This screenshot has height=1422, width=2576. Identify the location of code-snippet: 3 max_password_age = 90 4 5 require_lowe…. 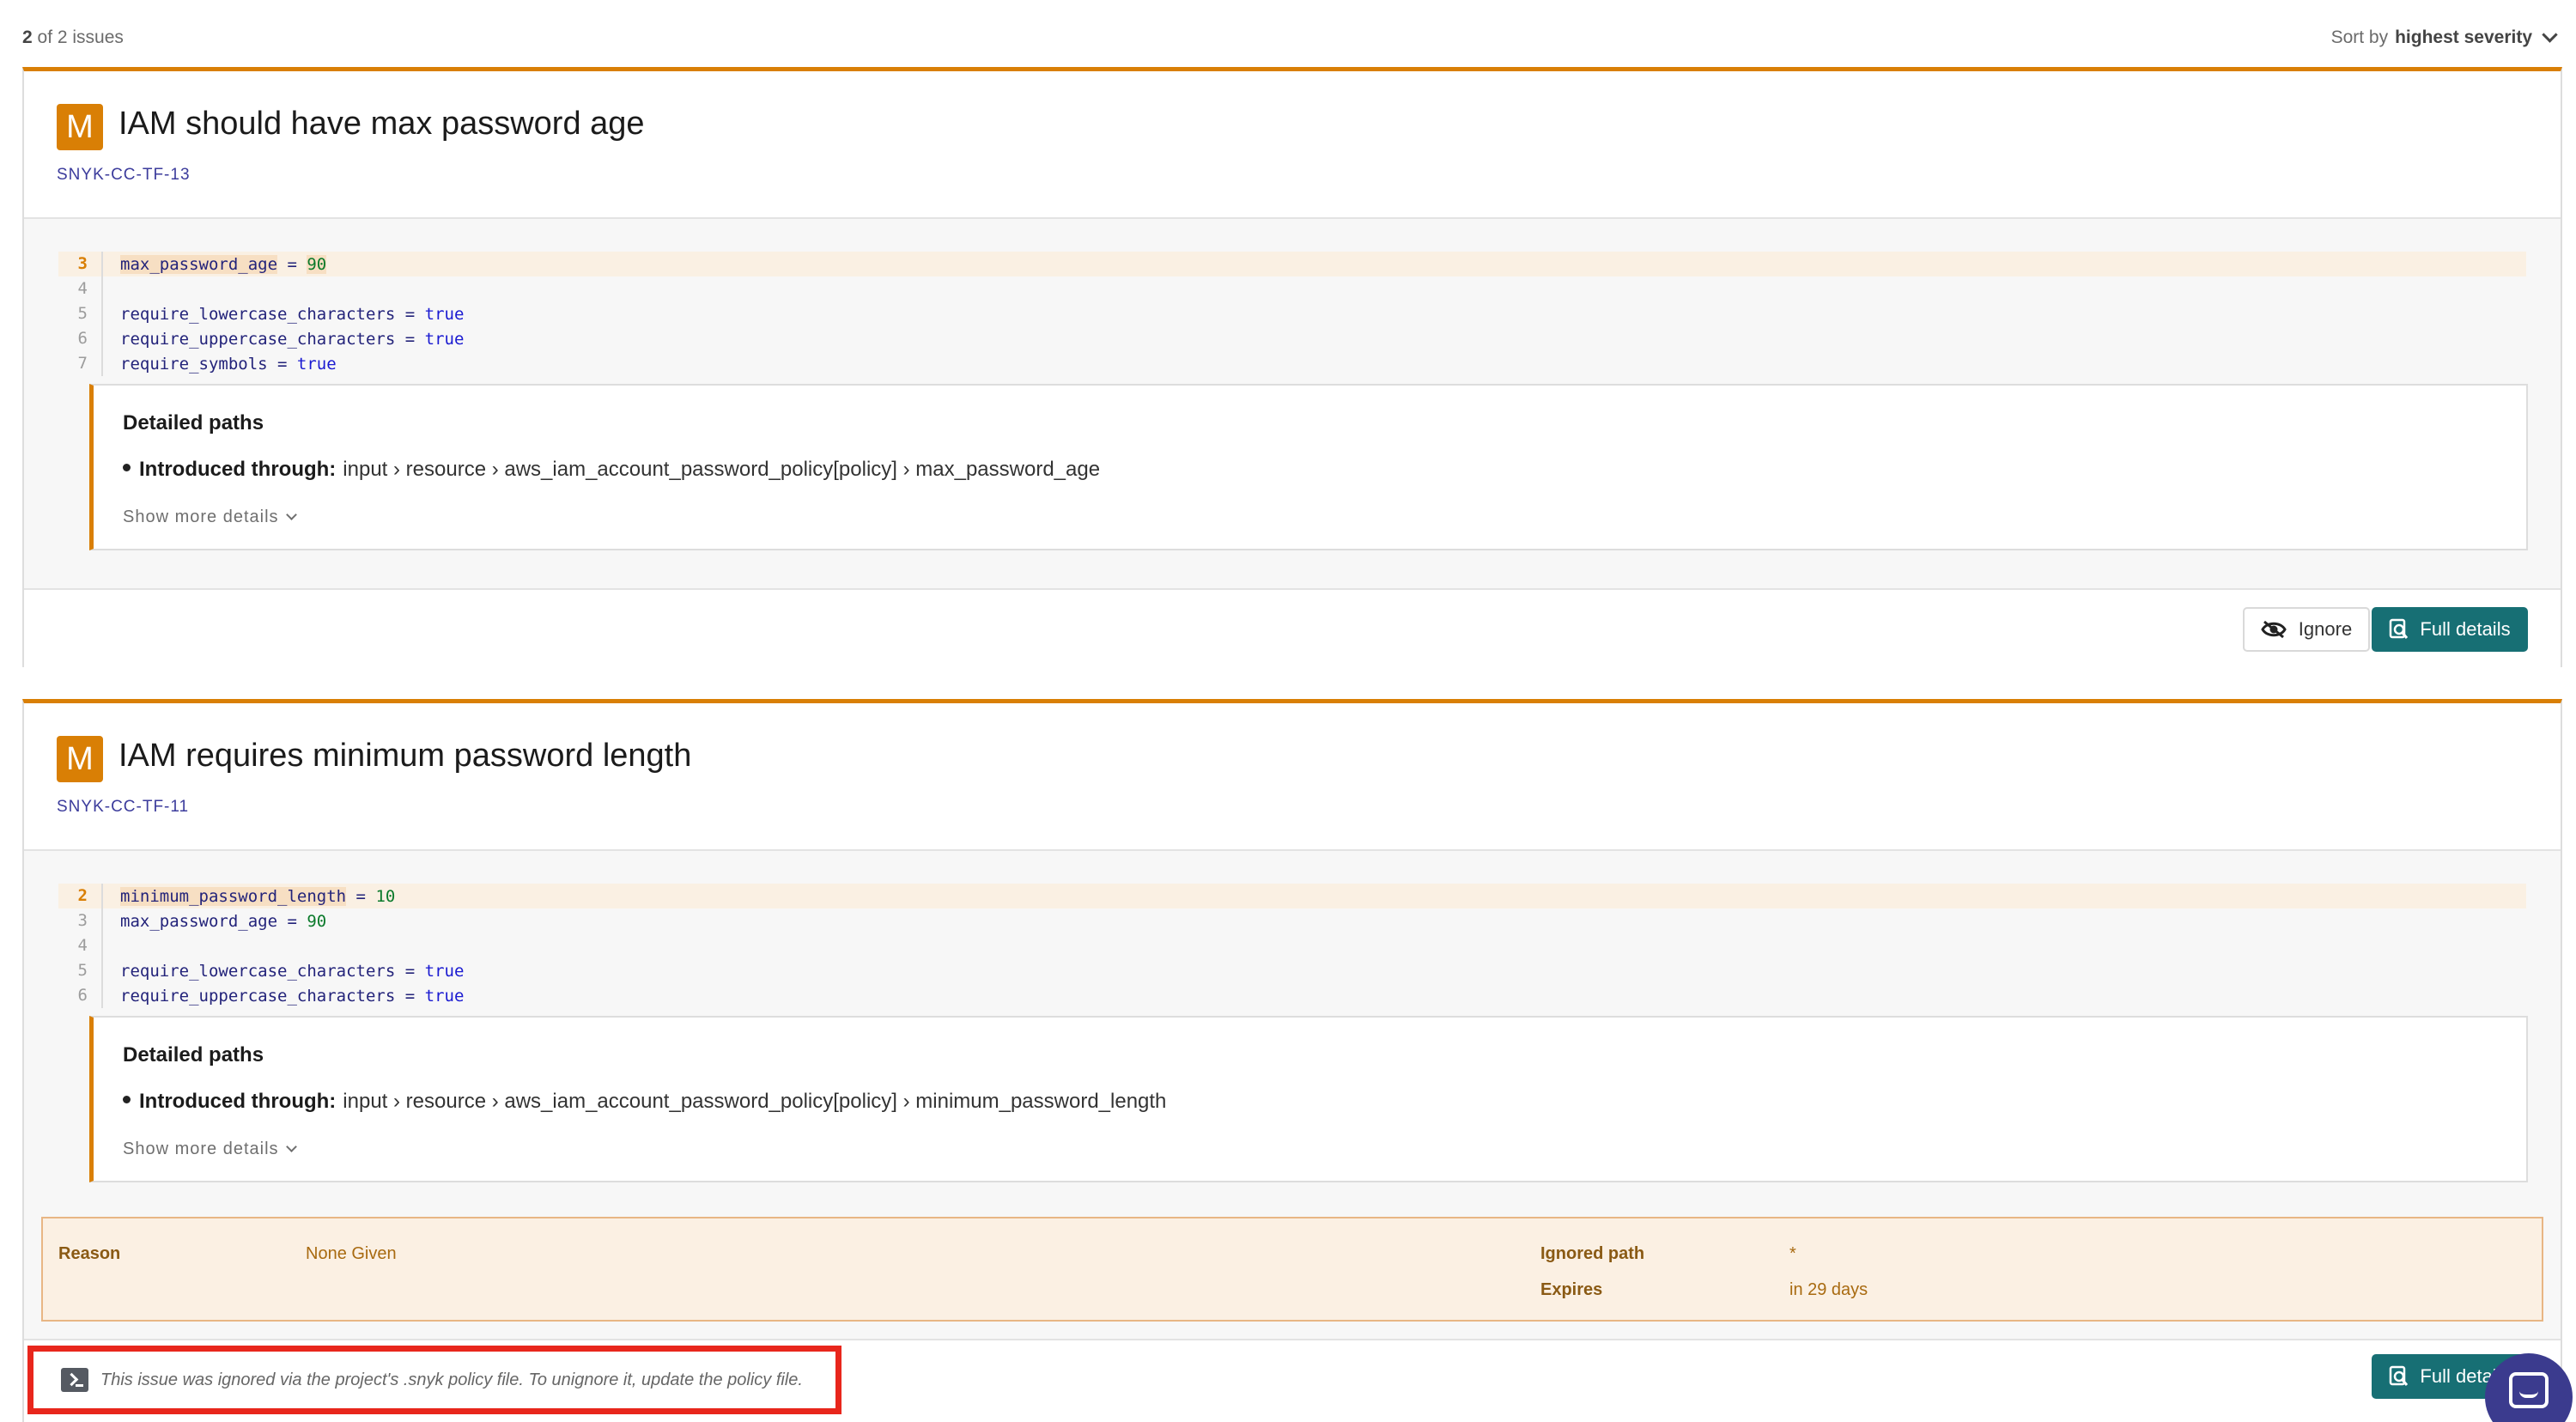
(1292, 314).